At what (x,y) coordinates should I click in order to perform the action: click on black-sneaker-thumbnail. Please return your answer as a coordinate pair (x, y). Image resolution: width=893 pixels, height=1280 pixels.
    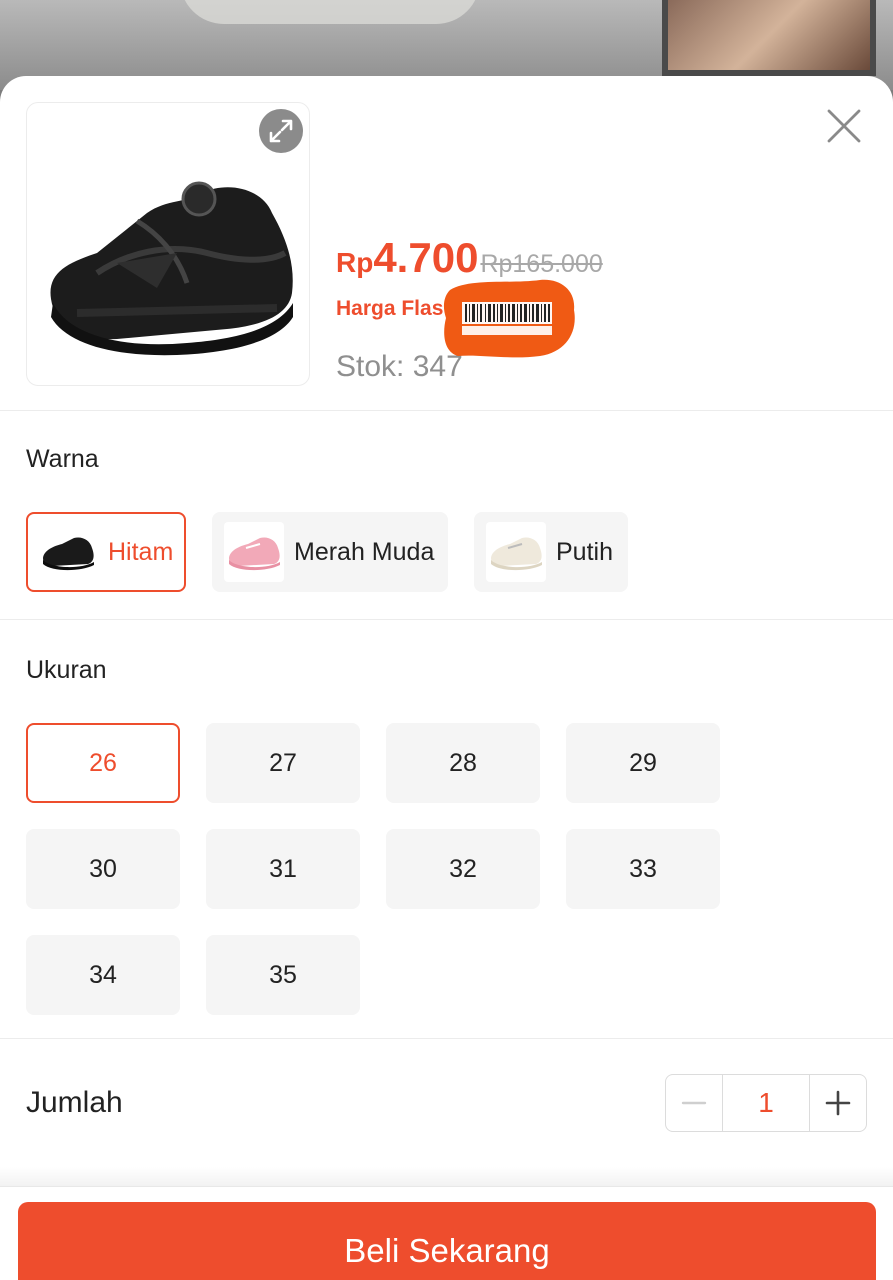
    Looking at the image, I should click on (68, 554).